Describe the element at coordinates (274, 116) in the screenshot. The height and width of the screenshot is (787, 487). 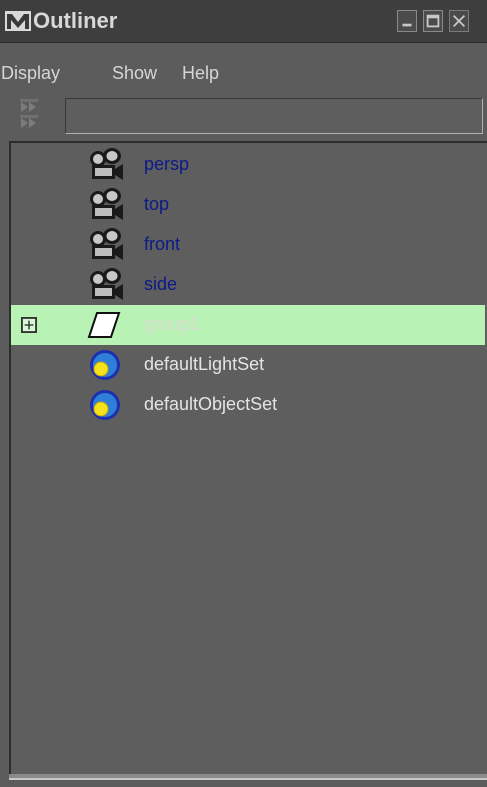
I see `filter-input` at that location.